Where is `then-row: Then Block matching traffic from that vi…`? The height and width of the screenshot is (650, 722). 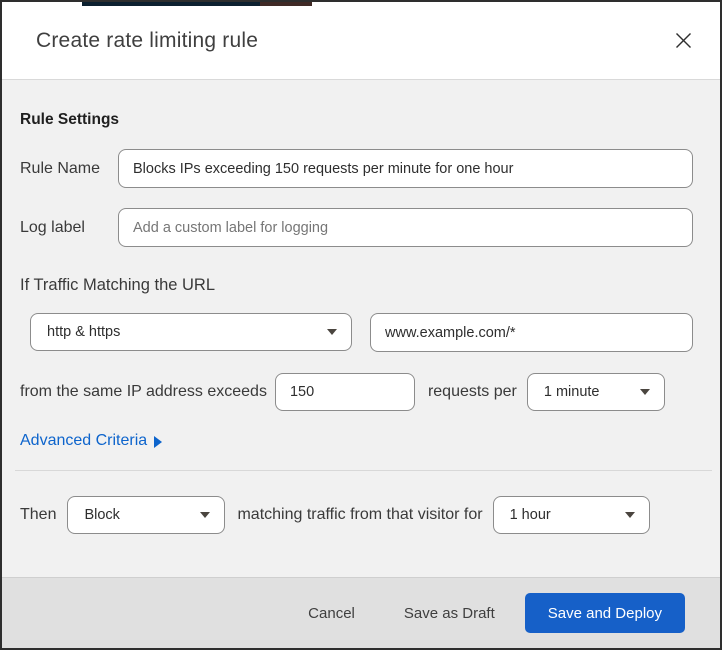
then-row: Then Block matching traffic from that vi… is located at coordinates (356, 515).